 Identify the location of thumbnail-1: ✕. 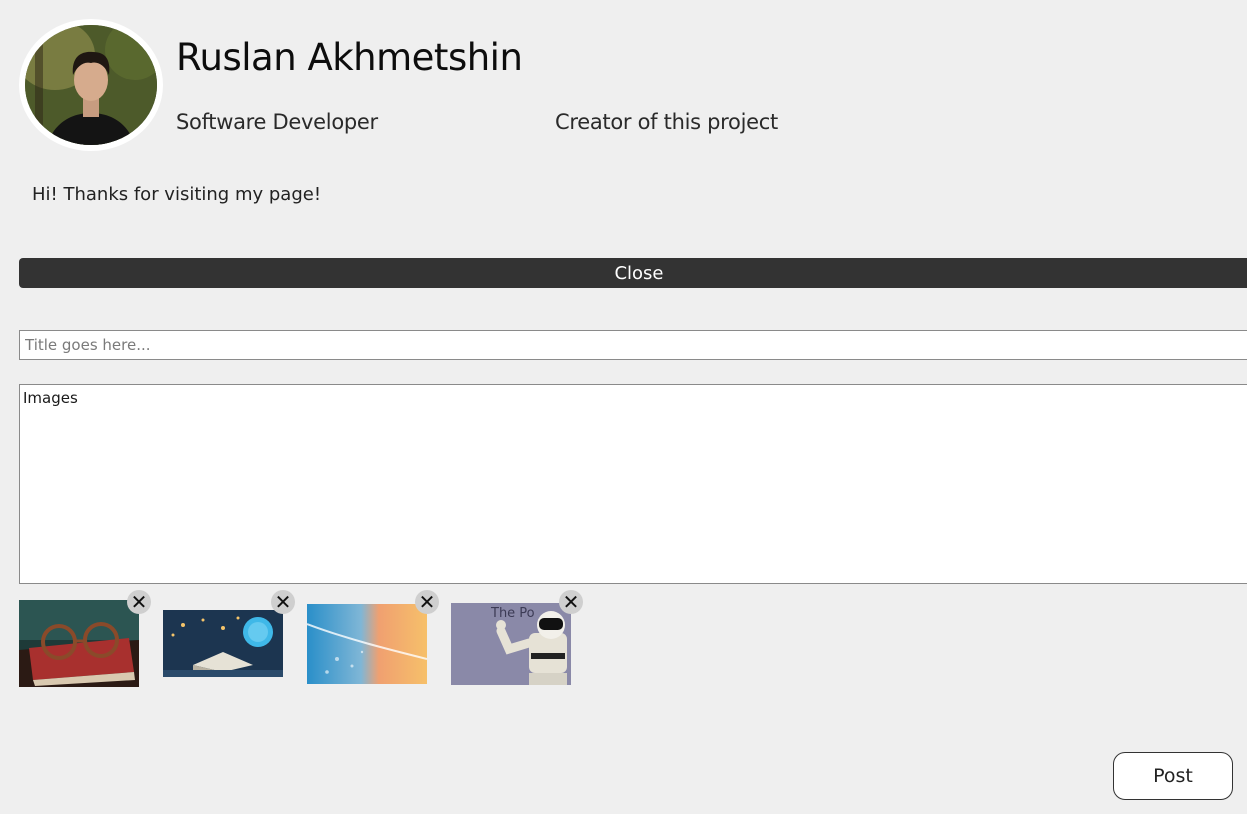
(85, 638).